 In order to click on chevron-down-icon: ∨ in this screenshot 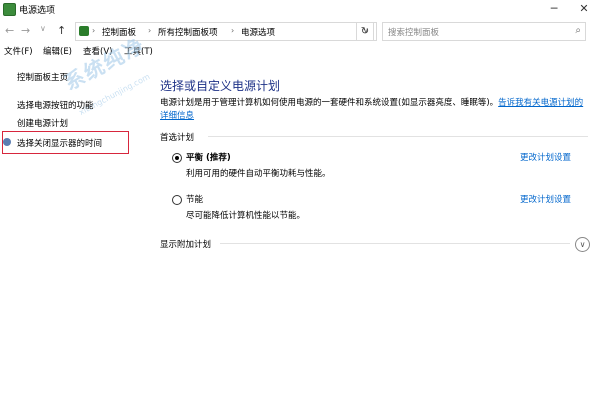, I will do `click(582, 244)`.